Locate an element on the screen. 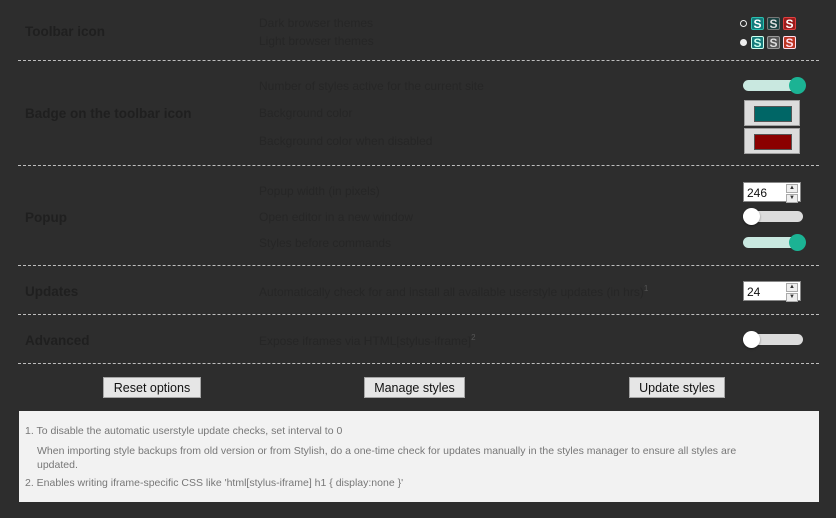 The width and height of the screenshot is (836, 518). badge-bg-disabled-color-picker is located at coordinates (772, 141).